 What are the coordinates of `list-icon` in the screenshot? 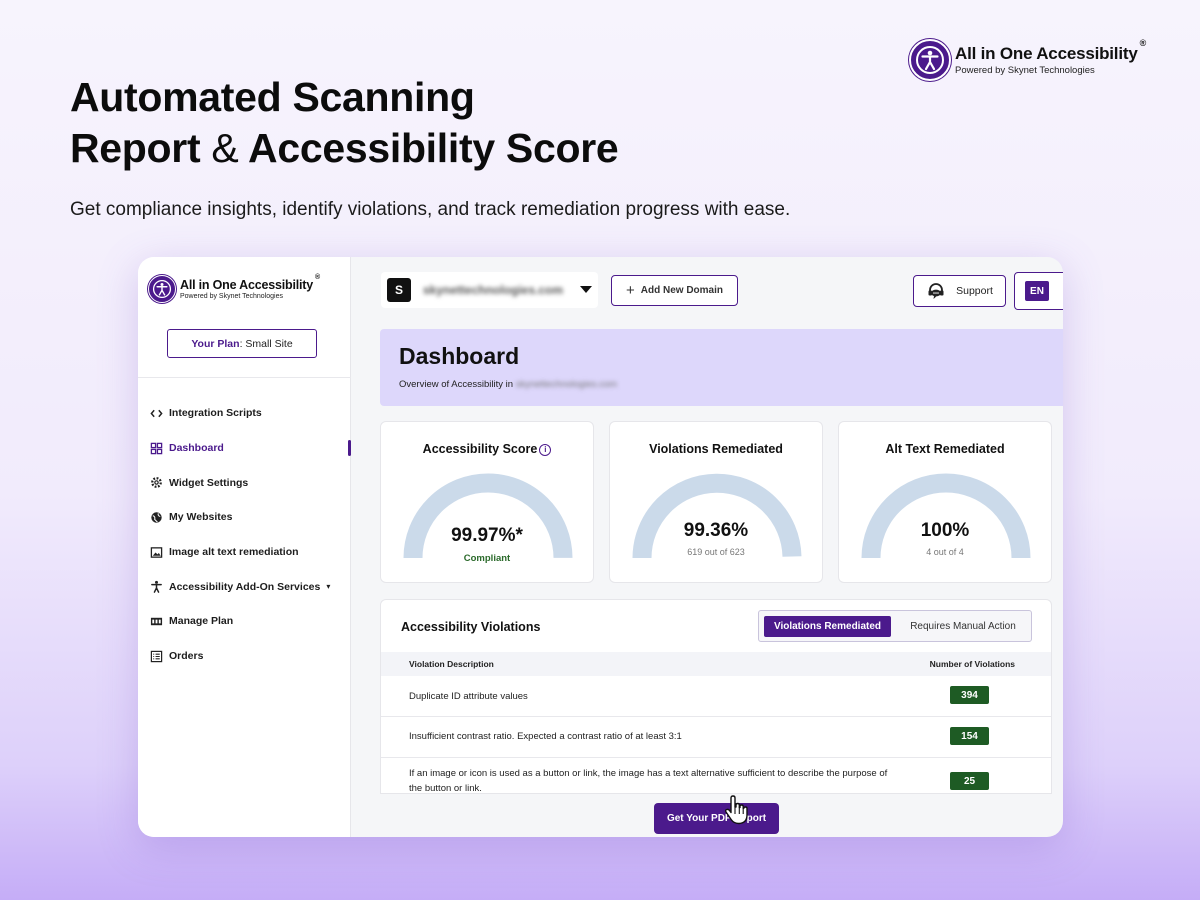 It's located at (156, 656).